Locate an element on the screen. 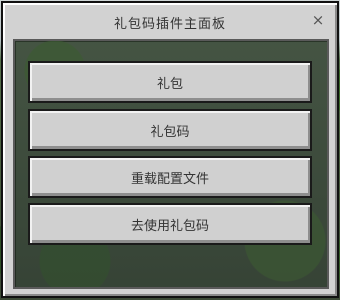 The width and height of the screenshot is (340, 300). reload-config-button: 重载配置文件 is located at coordinates (170, 177).